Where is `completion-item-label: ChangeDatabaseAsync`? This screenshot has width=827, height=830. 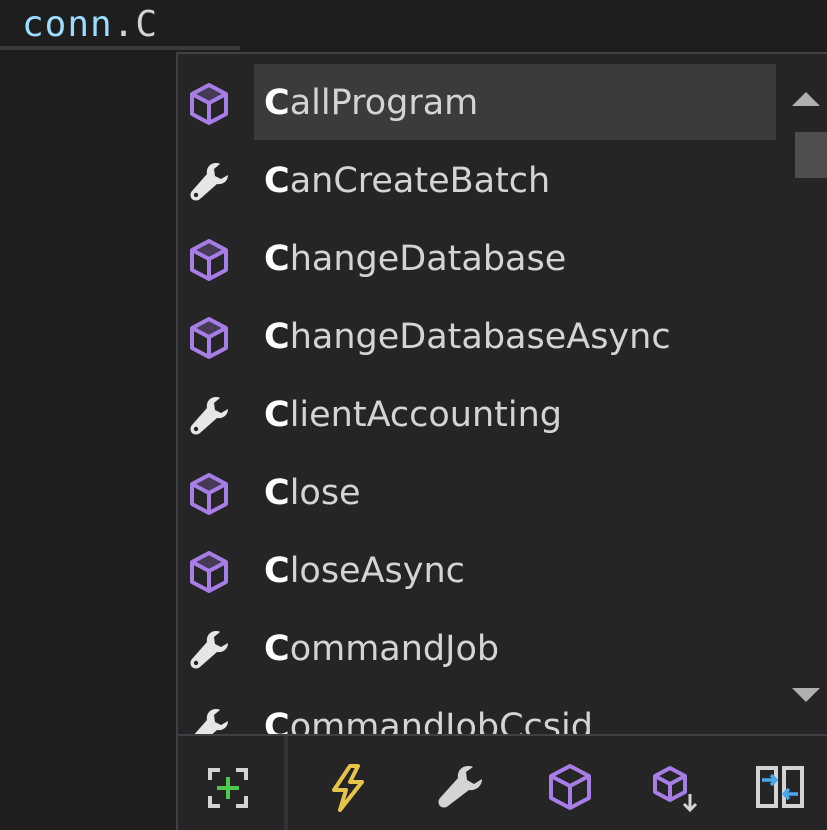
completion-item-label: ChangeDatabaseAsync is located at coordinates (467, 337).